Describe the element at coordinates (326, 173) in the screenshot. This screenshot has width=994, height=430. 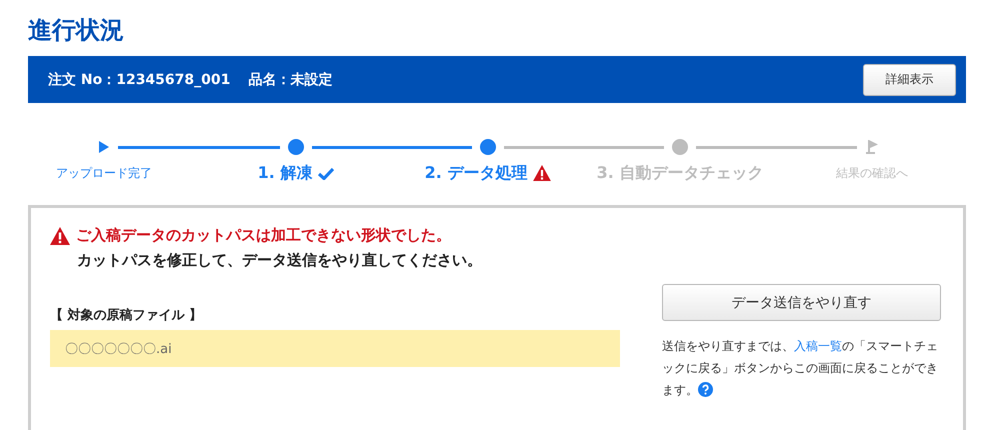
I see `checkmark-icon` at that location.